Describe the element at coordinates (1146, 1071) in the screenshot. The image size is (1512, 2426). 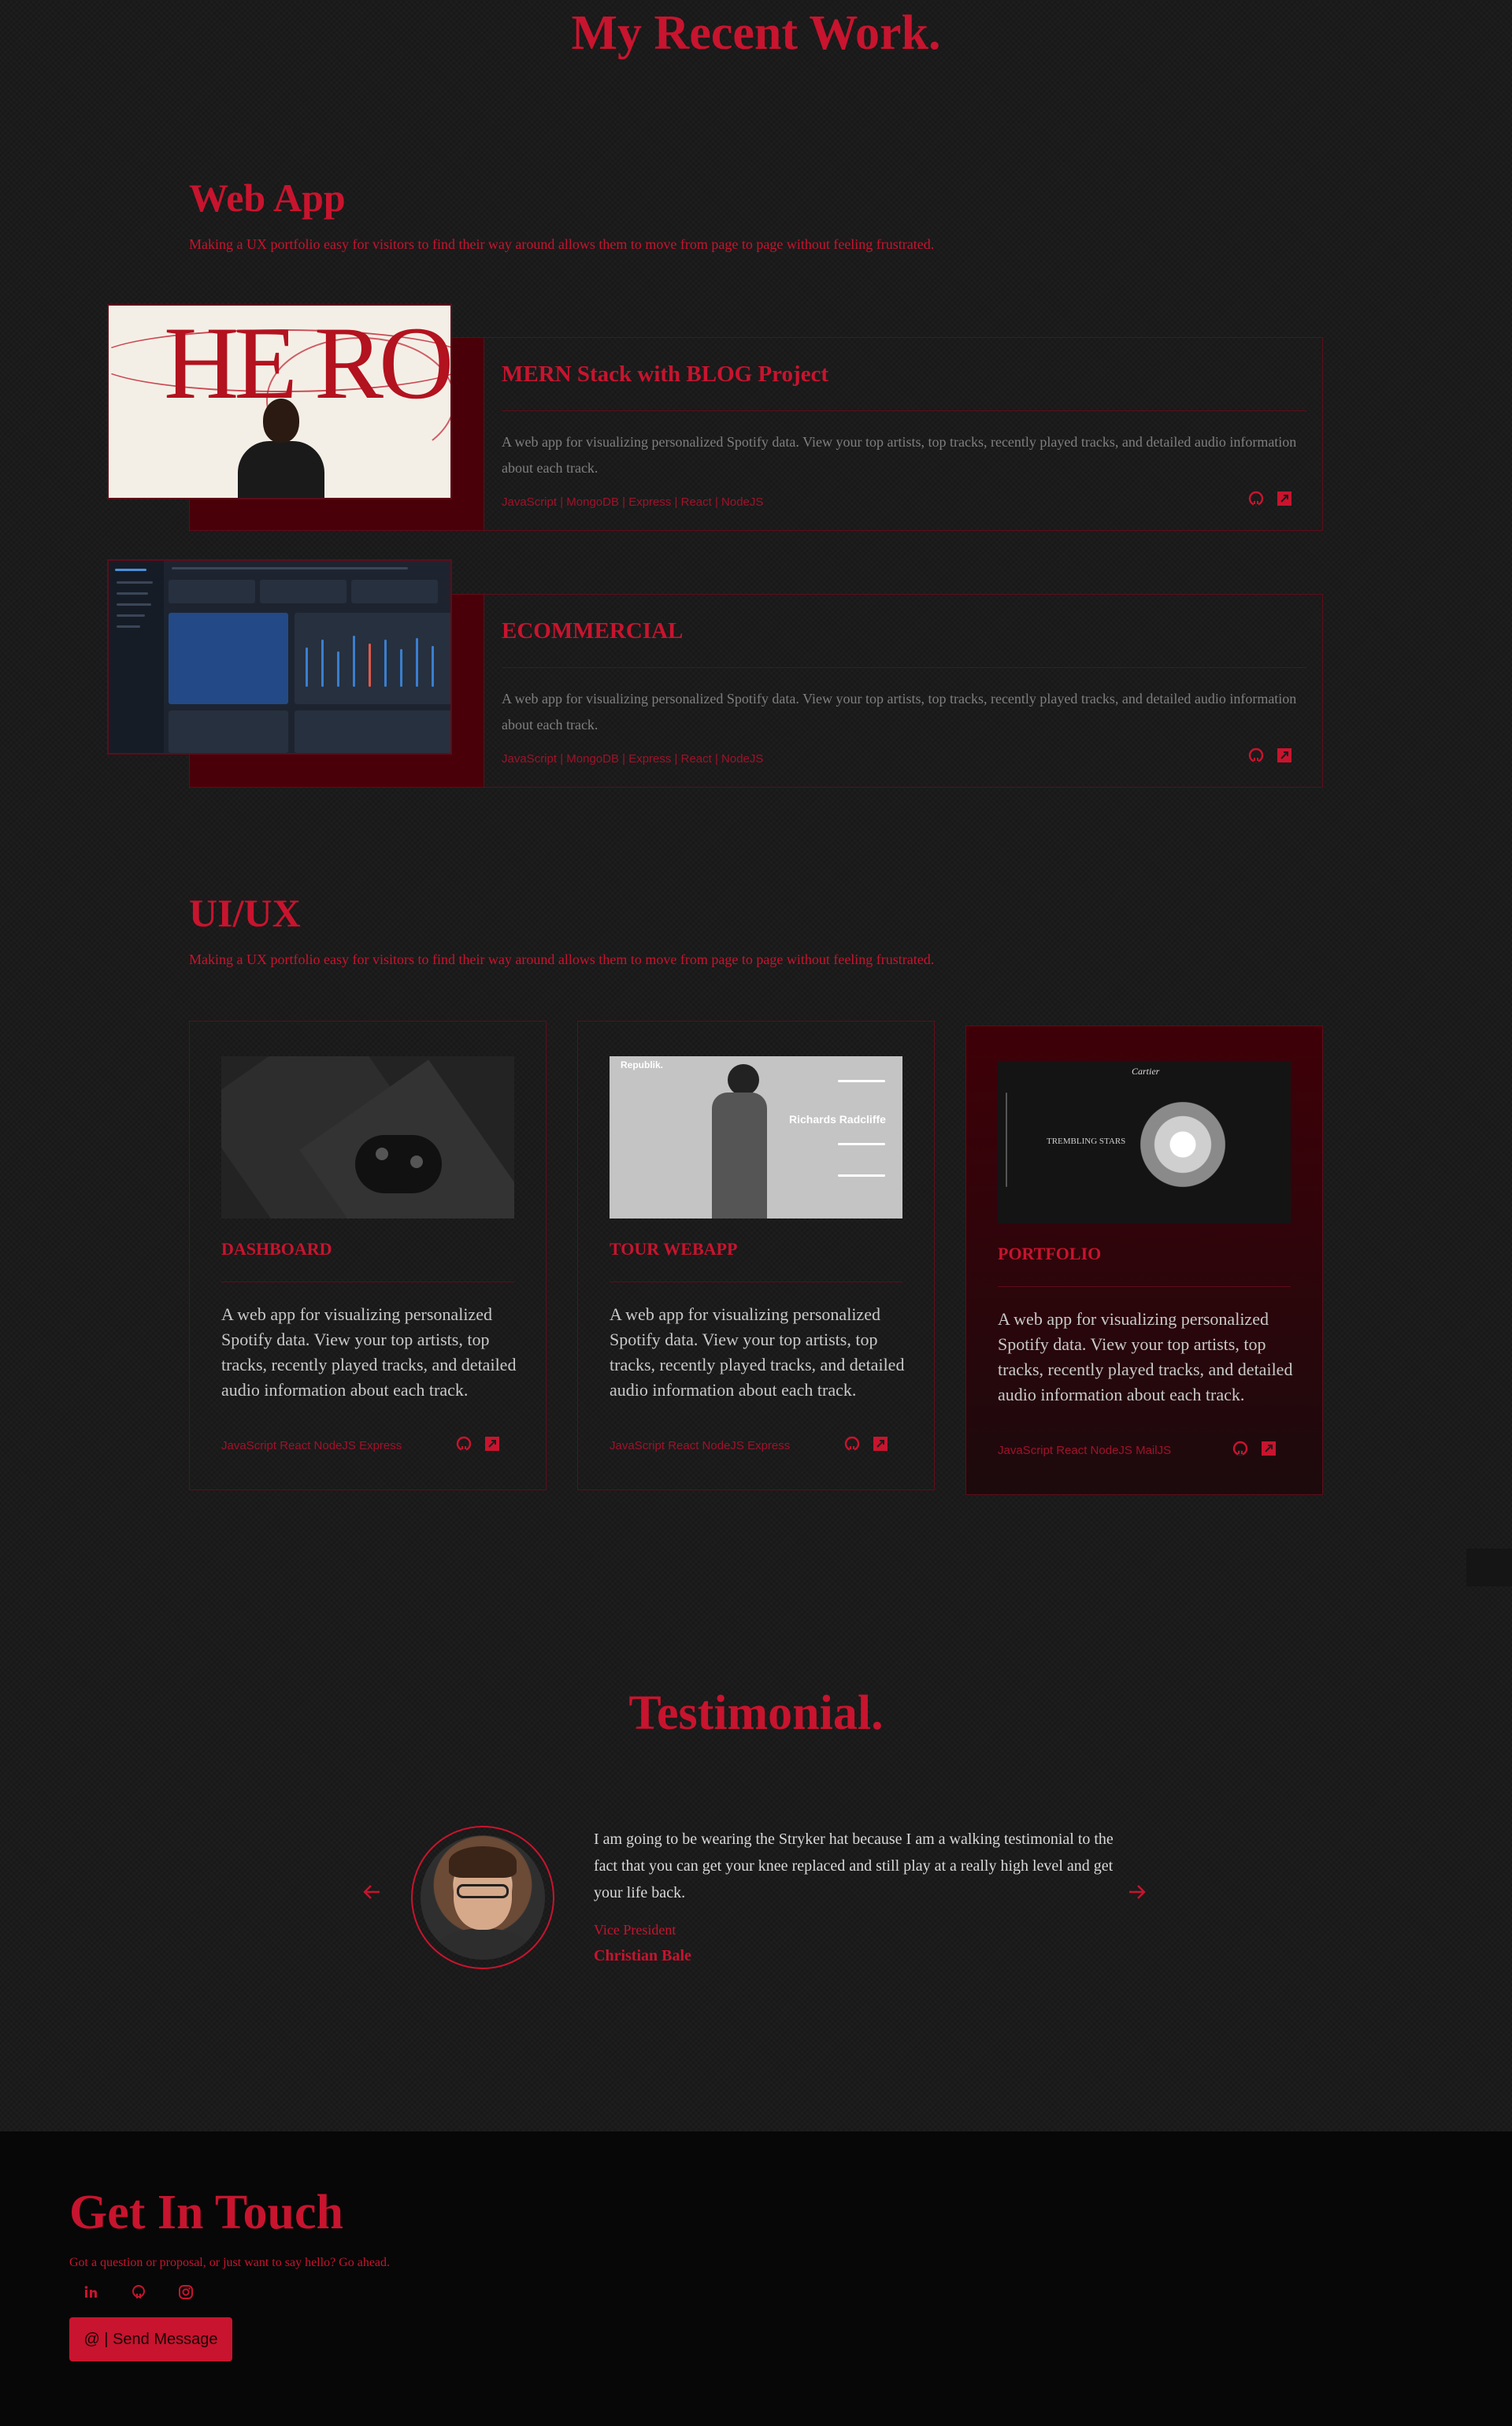
I see `thumbnail-brand: Cartier` at that location.